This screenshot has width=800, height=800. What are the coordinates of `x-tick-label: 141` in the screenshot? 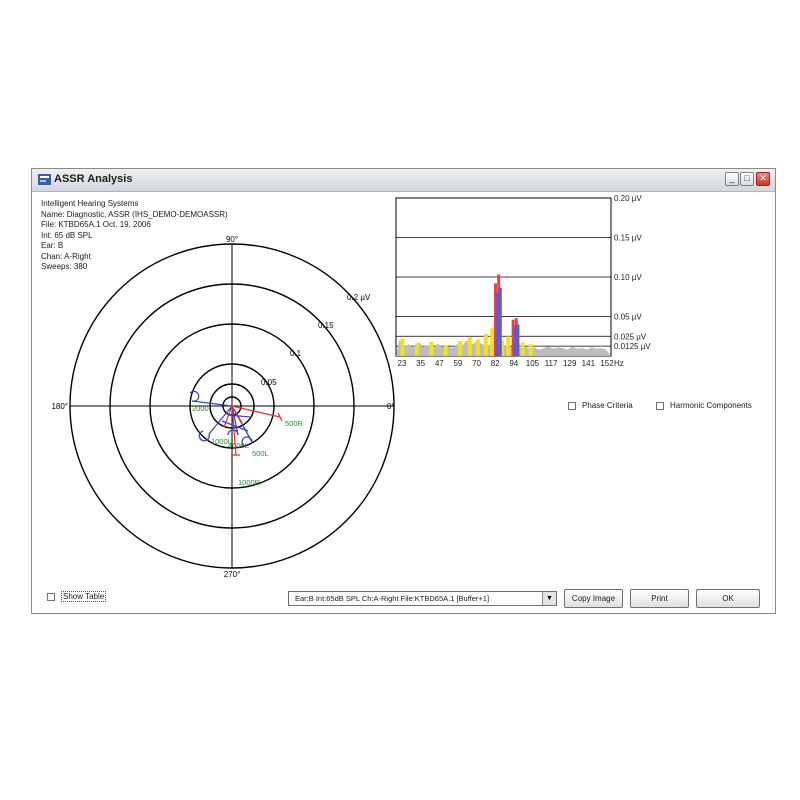 It's located at (589, 363).